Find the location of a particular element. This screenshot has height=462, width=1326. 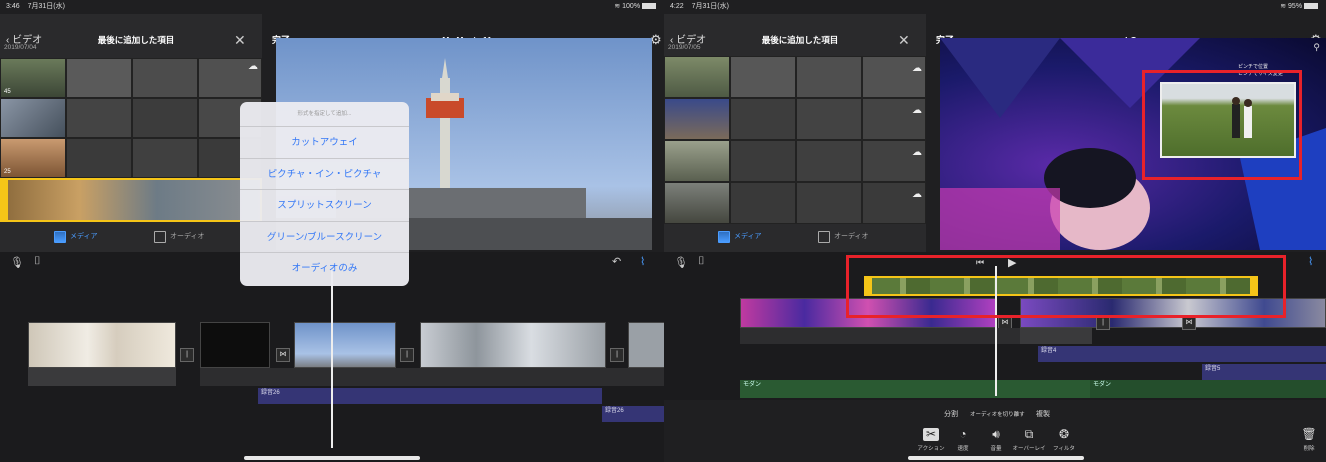

music-note-icon is located at coordinates (824, 237).